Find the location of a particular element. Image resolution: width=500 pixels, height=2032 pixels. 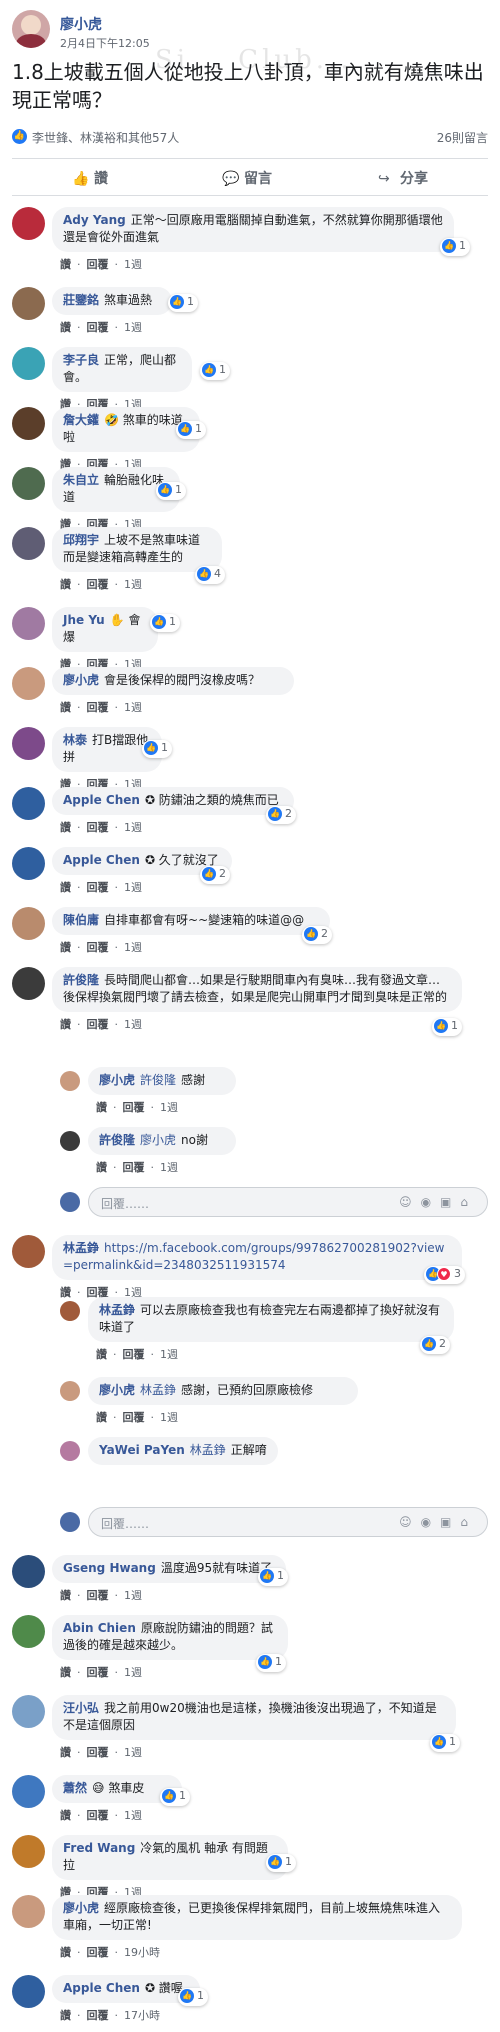

reaction-count: 👍 ♥ 3 is located at coordinates (444, 1275).